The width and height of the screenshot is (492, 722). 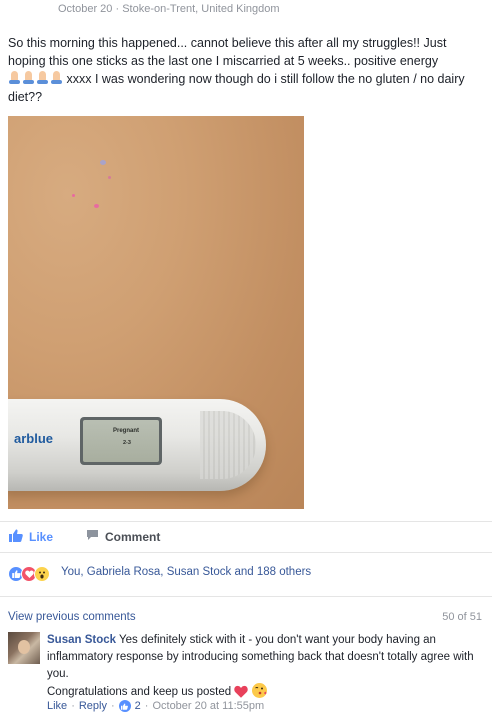 I want to click on wow-reaction-icon, so click(x=42, y=574).